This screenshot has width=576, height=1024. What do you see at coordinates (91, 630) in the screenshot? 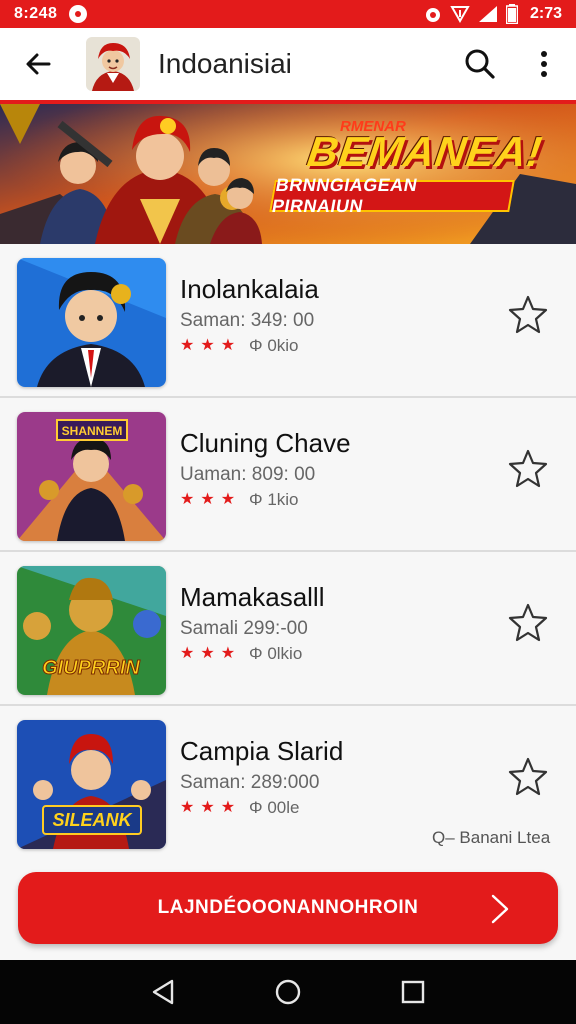
I see `item-thumbnail: GIUPRRIN` at bounding box center [91, 630].